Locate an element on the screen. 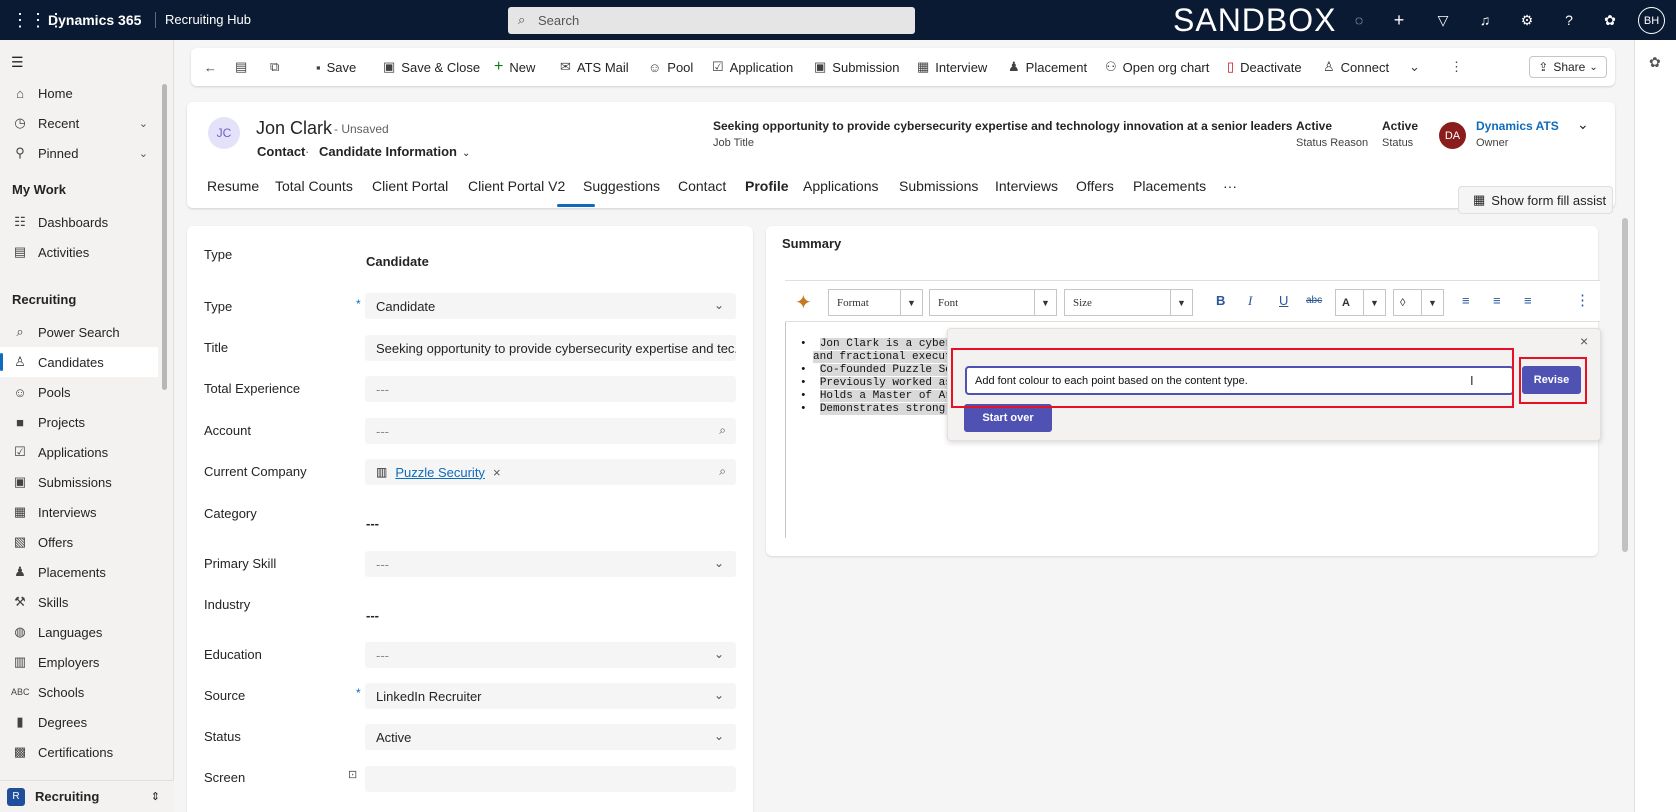 The height and width of the screenshot is (812, 1676). start-over-button: Start over is located at coordinates (1008, 418).